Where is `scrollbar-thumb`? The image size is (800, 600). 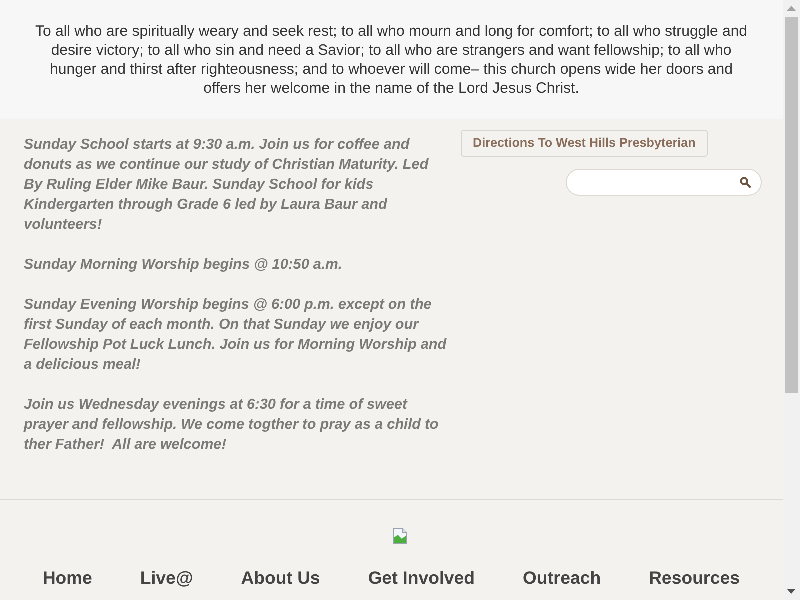 scrollbar-thumb is located at coordinates (791, 205).